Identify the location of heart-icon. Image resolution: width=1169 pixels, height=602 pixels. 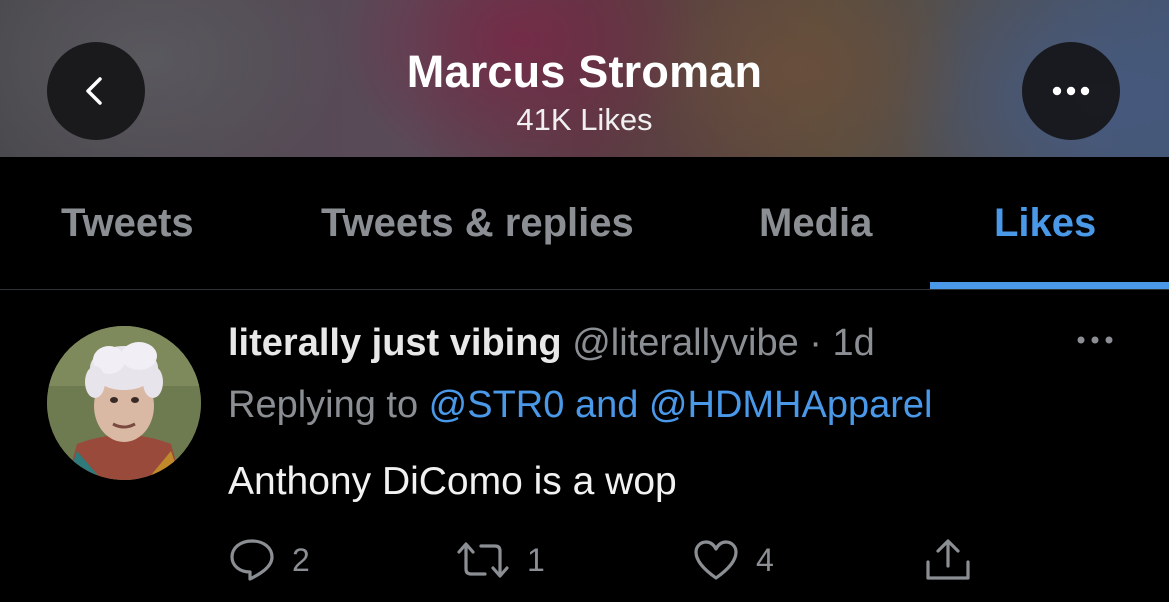
(716, 560).